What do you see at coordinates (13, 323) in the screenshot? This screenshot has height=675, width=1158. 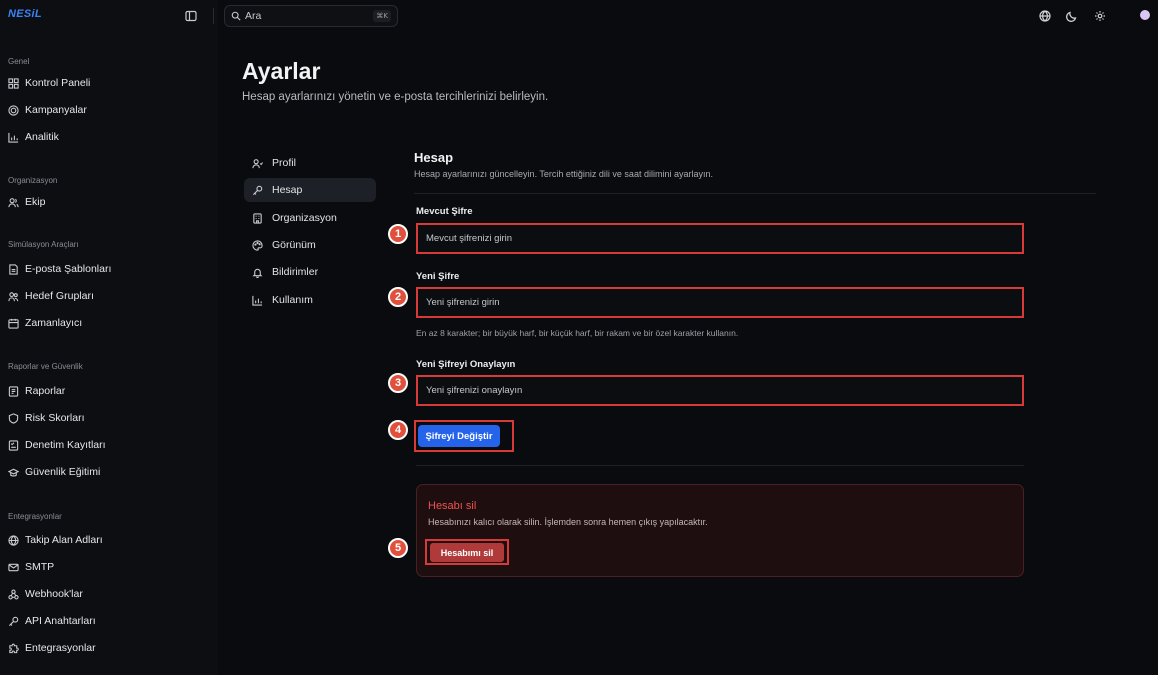 I see `calendar-icon` at bounding box center [13, 323].